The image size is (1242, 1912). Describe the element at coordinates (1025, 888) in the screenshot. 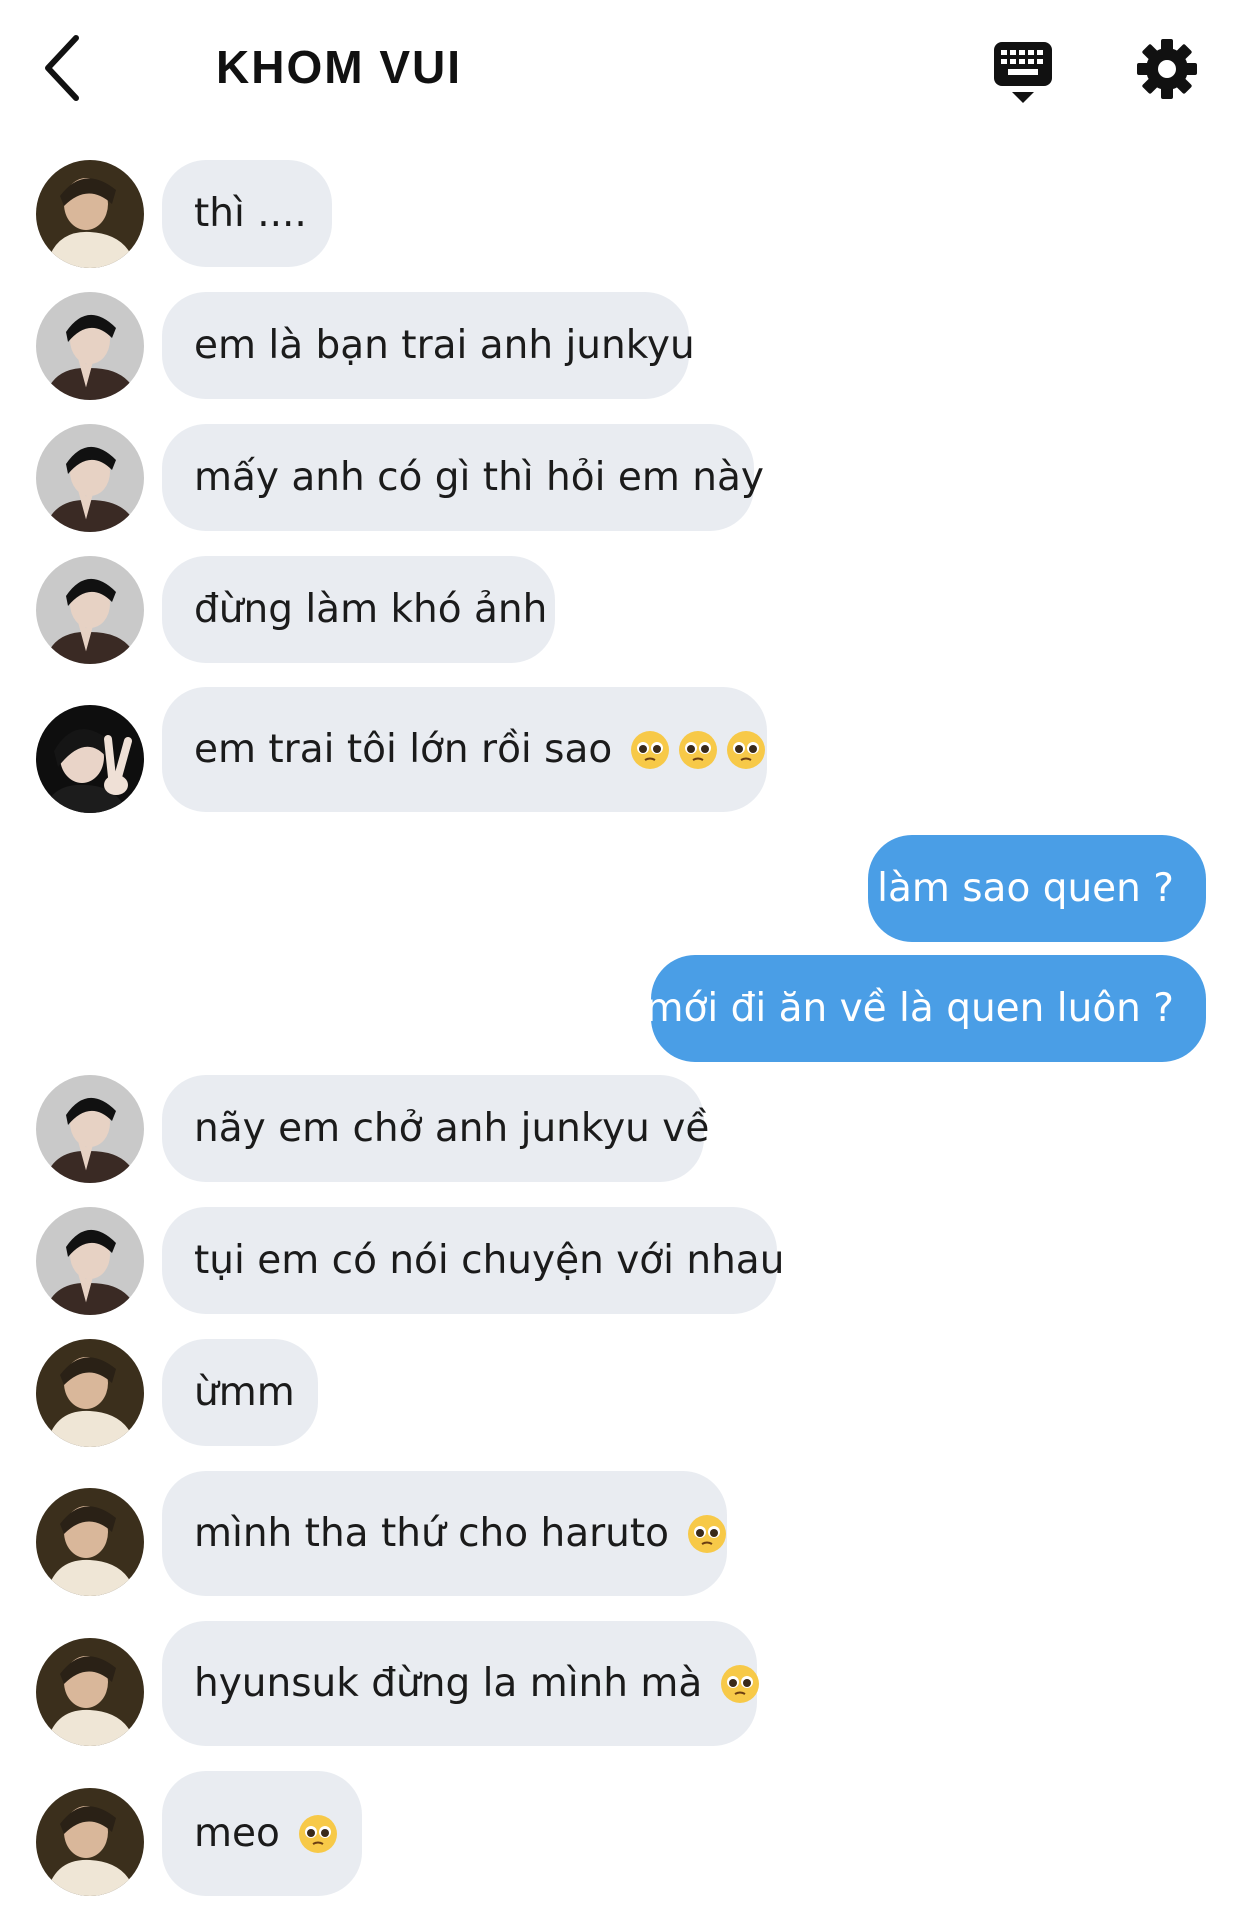

I see `message-text: làm sao quen ?` at that location.